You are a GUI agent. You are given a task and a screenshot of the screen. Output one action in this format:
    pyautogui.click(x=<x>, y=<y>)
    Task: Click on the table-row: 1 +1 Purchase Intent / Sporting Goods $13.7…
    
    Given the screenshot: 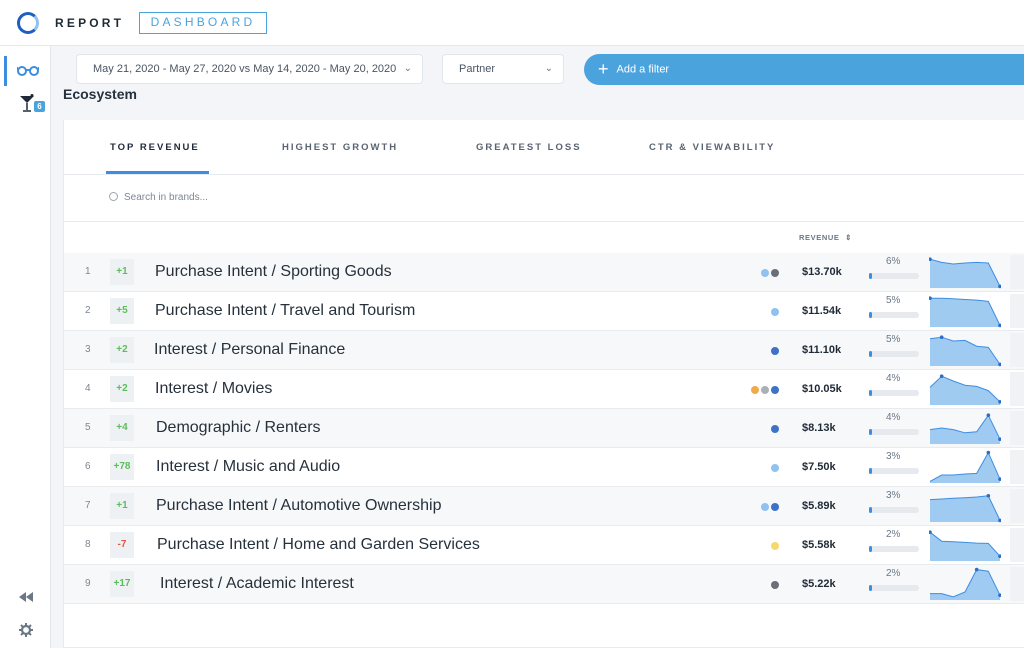 What is the action you would take?
    pyautogui.click(x=544, y=272)
    